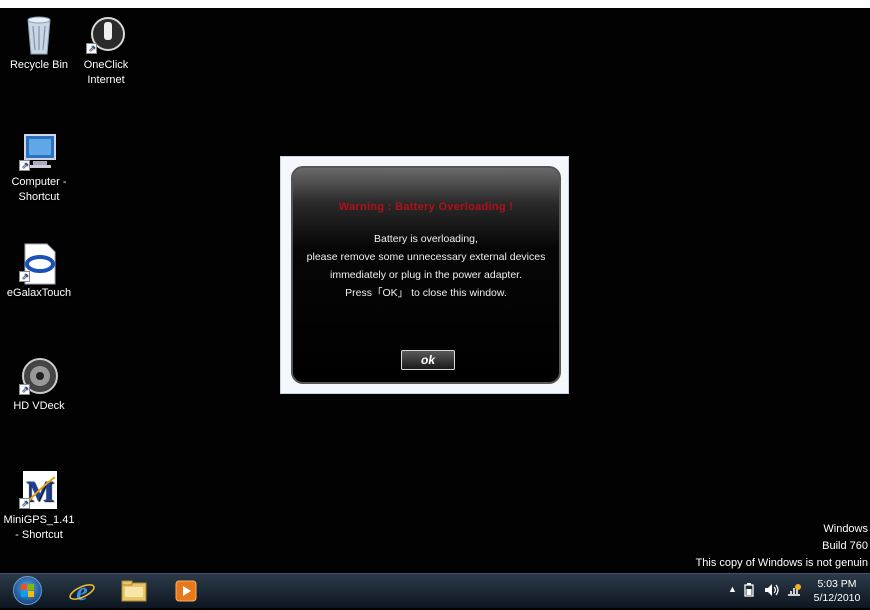  I want to click on desktop-icon-oneclick-internet: ↗ OneClick Internet, so click(106, 51).